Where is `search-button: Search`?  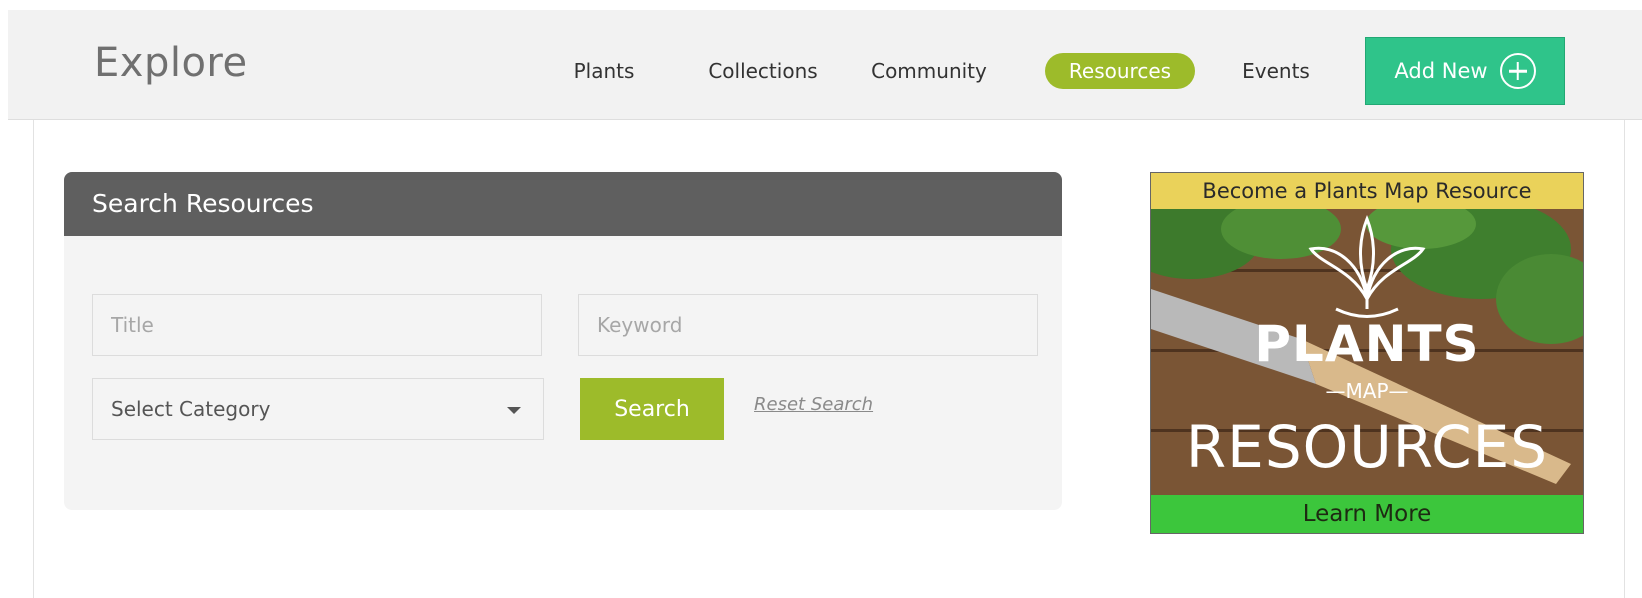
search-button: Search is located at coordinates (652, 409).